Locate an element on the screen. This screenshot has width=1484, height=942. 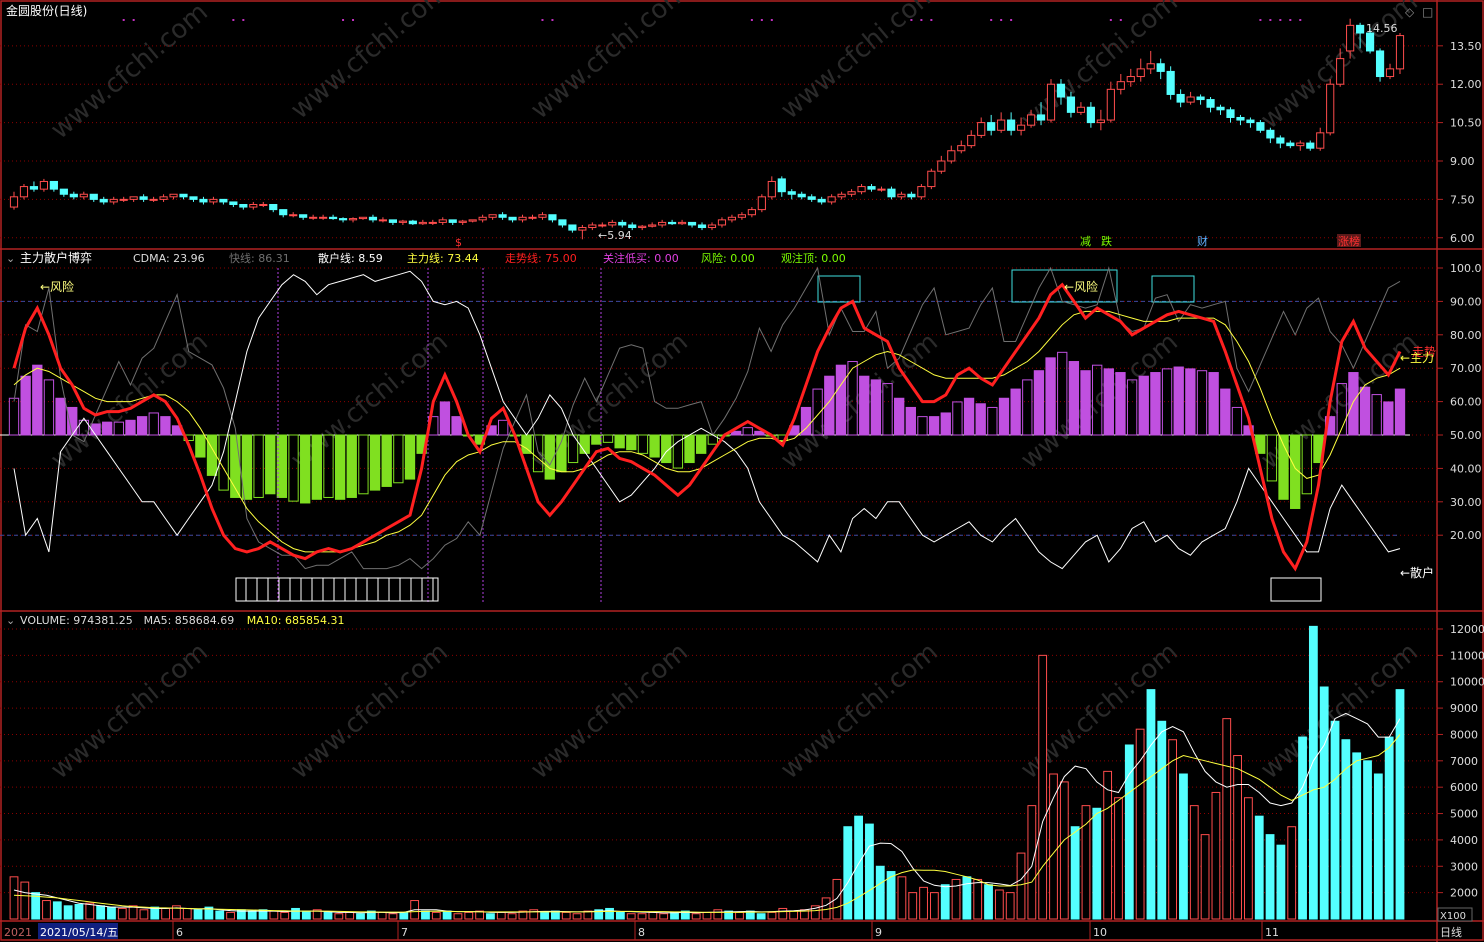
volume-tick-label: 5000 is located at coordinates (1464, 814).